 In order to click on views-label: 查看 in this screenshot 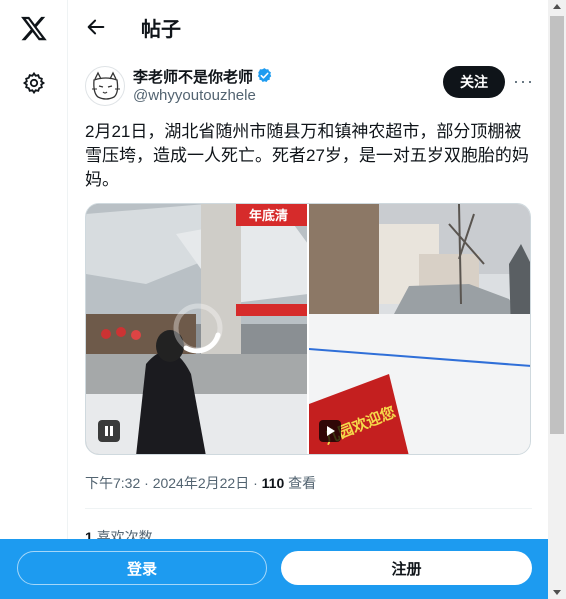, I will do `click(300, 483)`.